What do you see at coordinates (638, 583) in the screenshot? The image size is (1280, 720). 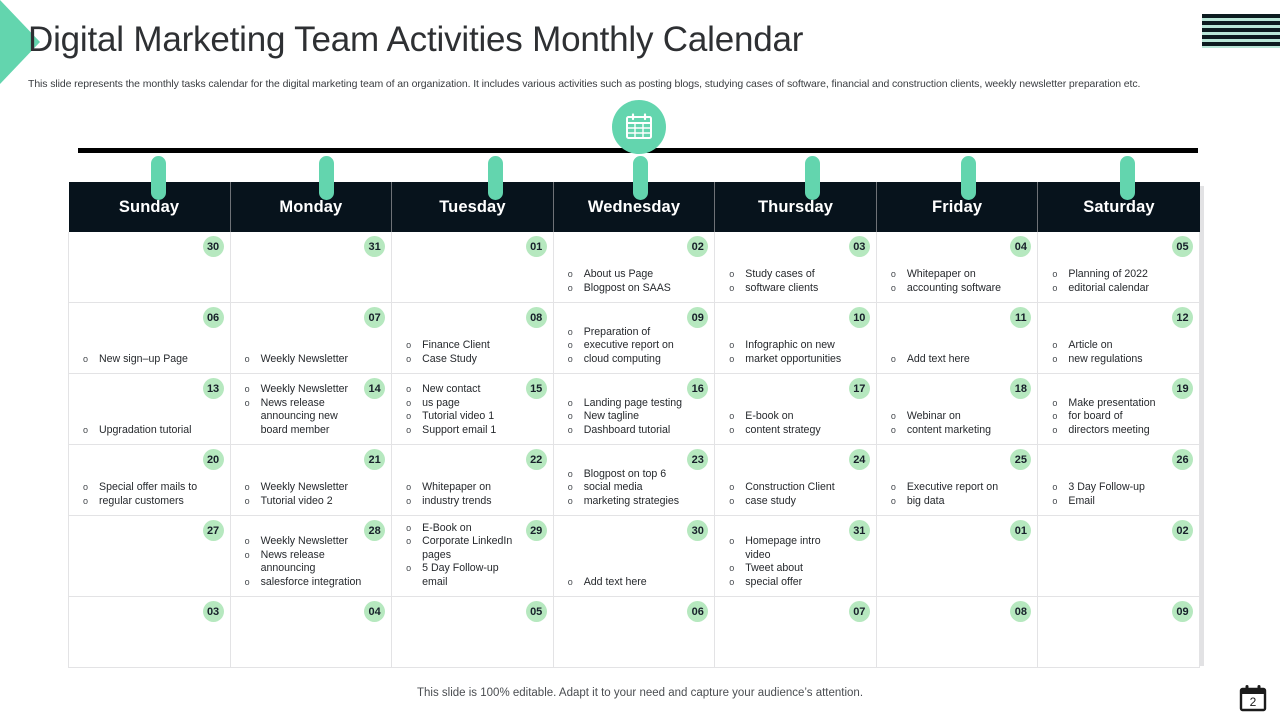 I see `task-item: Add text here` at bounding box center [638, 583].